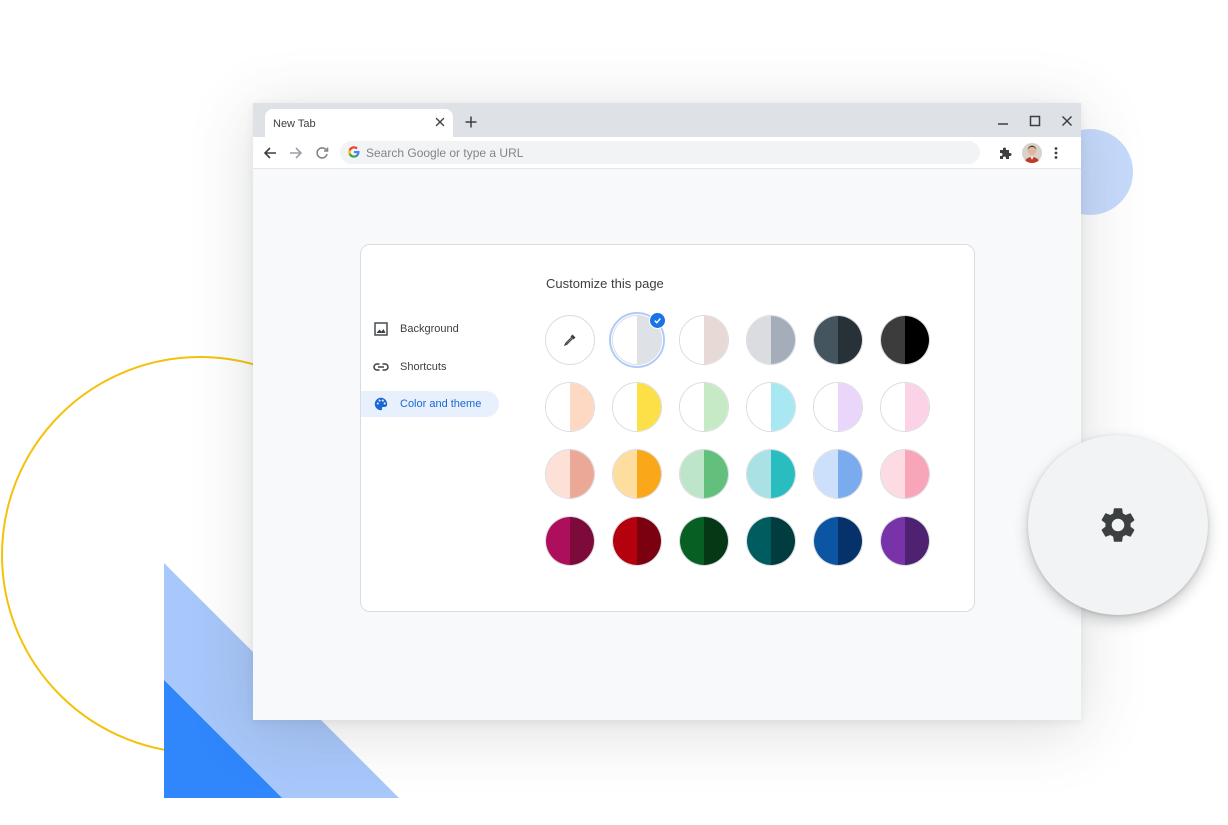 This screenshot has width=1228, height=825. Describe the element at coordinates (354, 152) in the screenshot. I see `google-g-icon` at that location.